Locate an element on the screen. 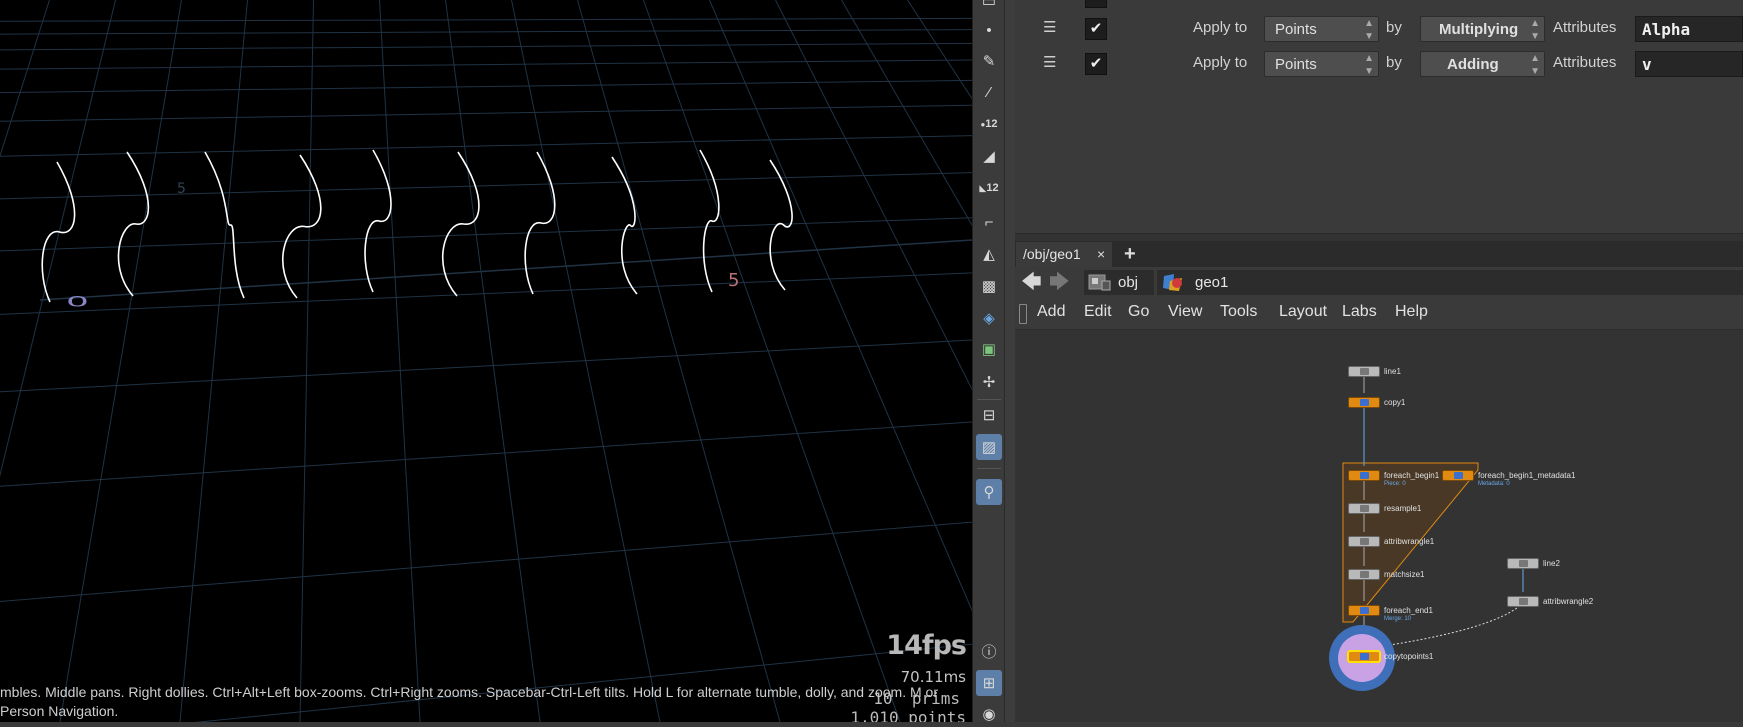 The image size is (1743, 727). select-icon: ▭ is located at coordinates (989, 7).